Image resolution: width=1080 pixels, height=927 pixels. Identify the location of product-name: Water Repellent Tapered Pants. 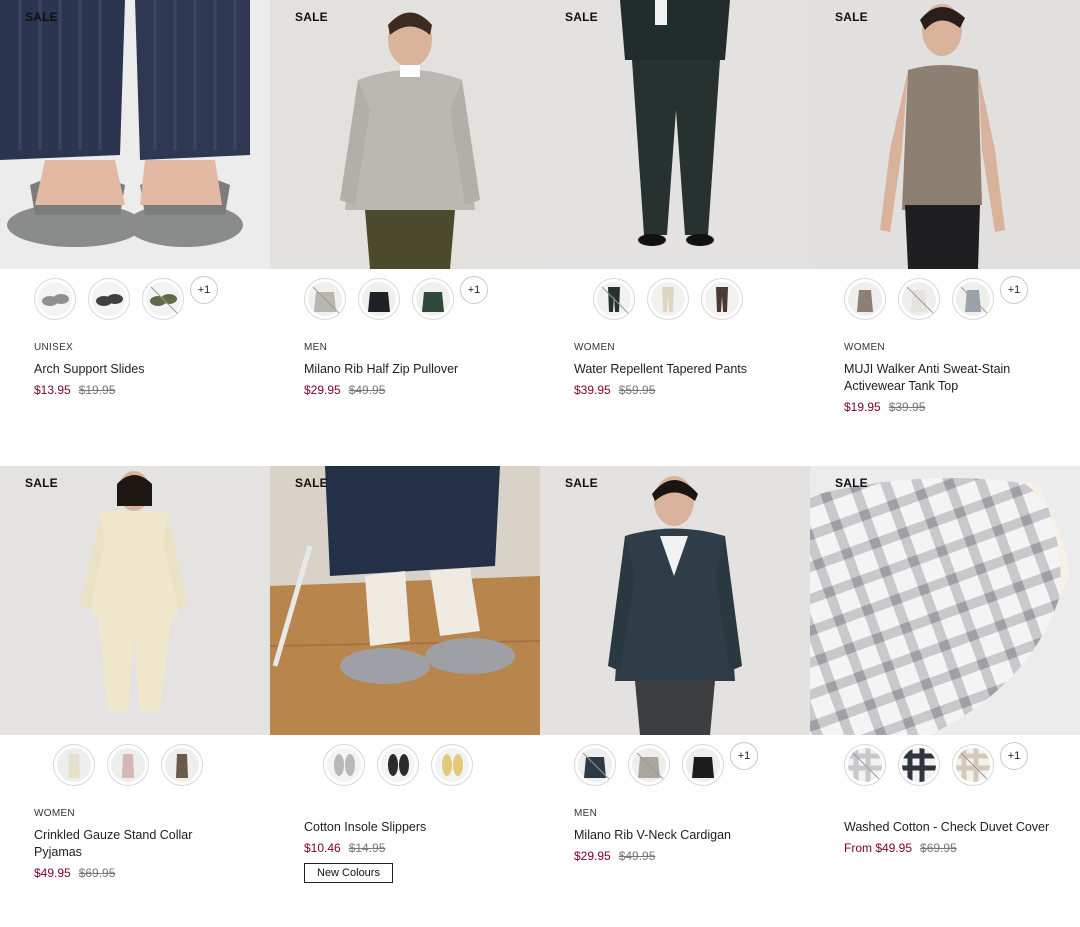
(686, 369).